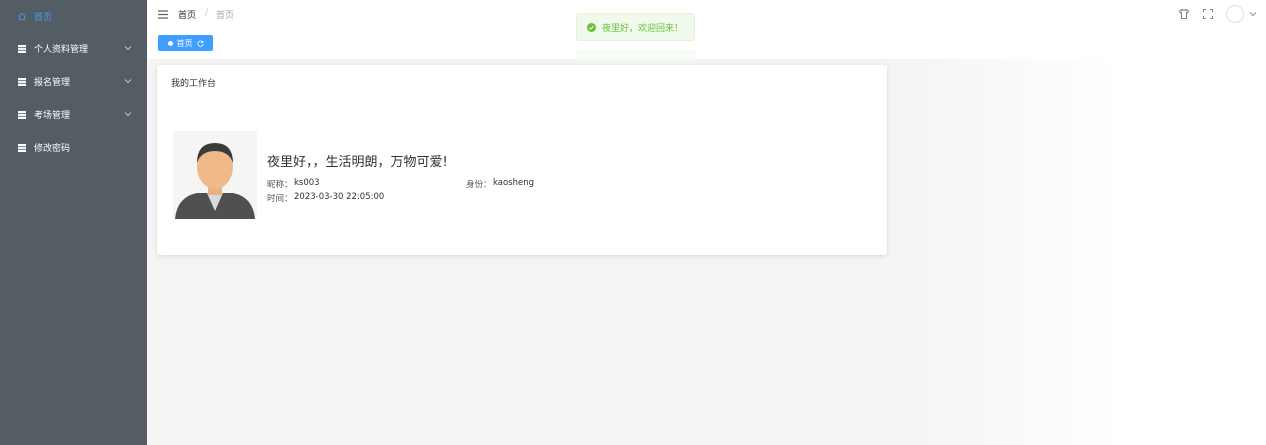 The height and width of the screenshot is (445, 1266). I want to click on sidebar-item-label: 考场管理, so click(52, 116).